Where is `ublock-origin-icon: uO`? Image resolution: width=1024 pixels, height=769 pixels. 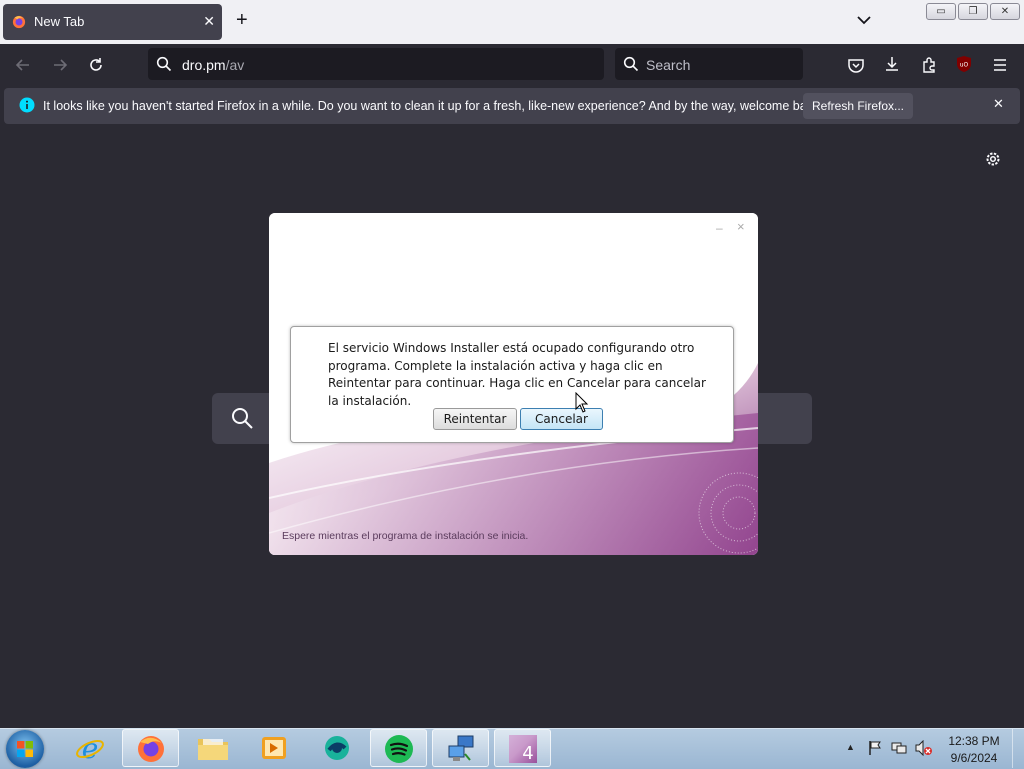
ublock-origin-icon: uO is located at coordinates (964, 64).